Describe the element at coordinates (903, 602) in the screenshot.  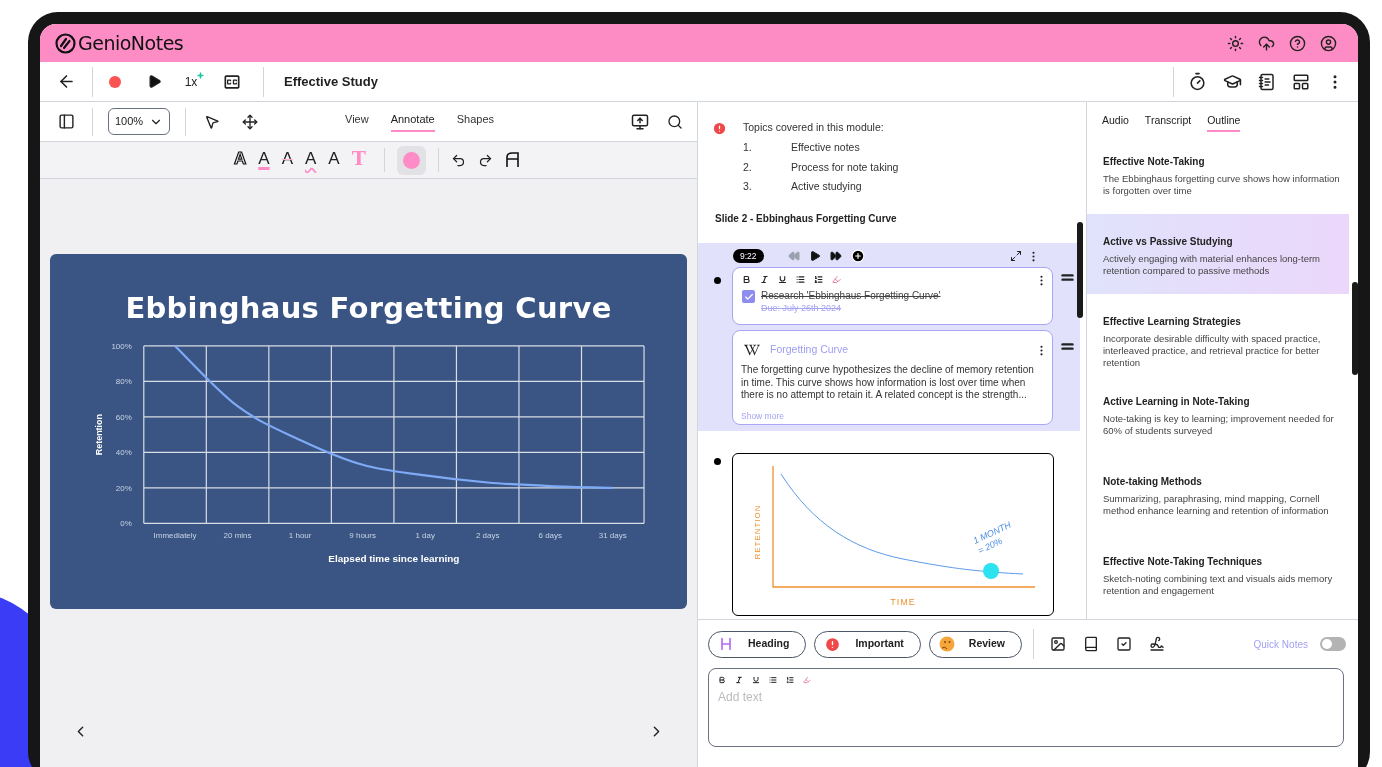
I see `sketch-axis-label: TIME` at that location.